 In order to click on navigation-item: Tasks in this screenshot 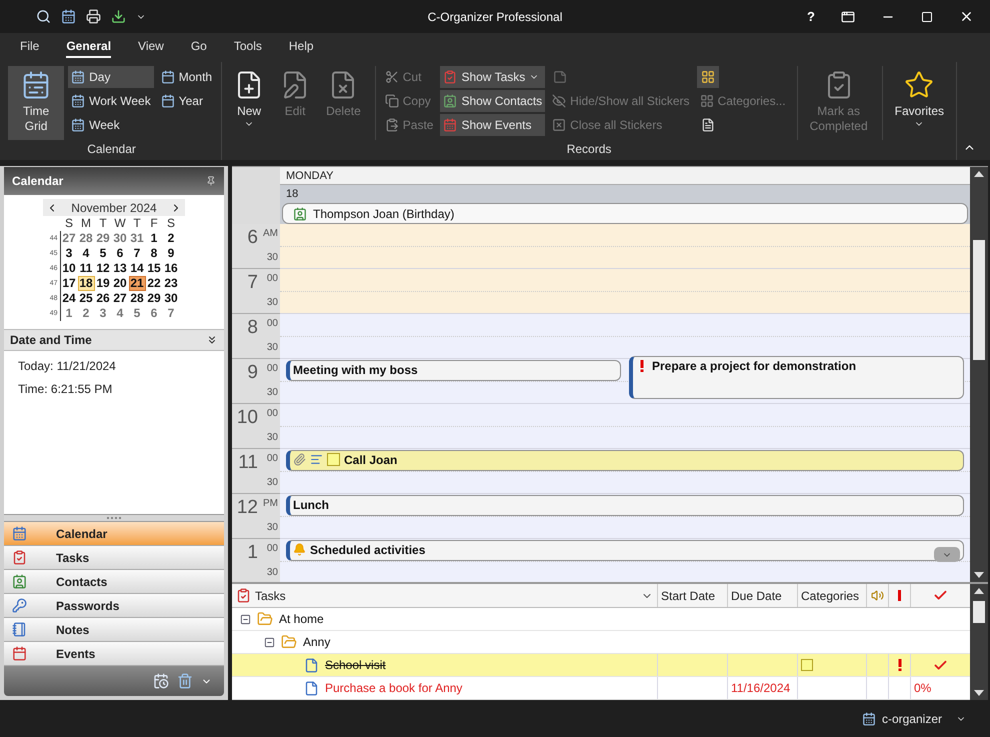, I will do `click(114, 558)`.